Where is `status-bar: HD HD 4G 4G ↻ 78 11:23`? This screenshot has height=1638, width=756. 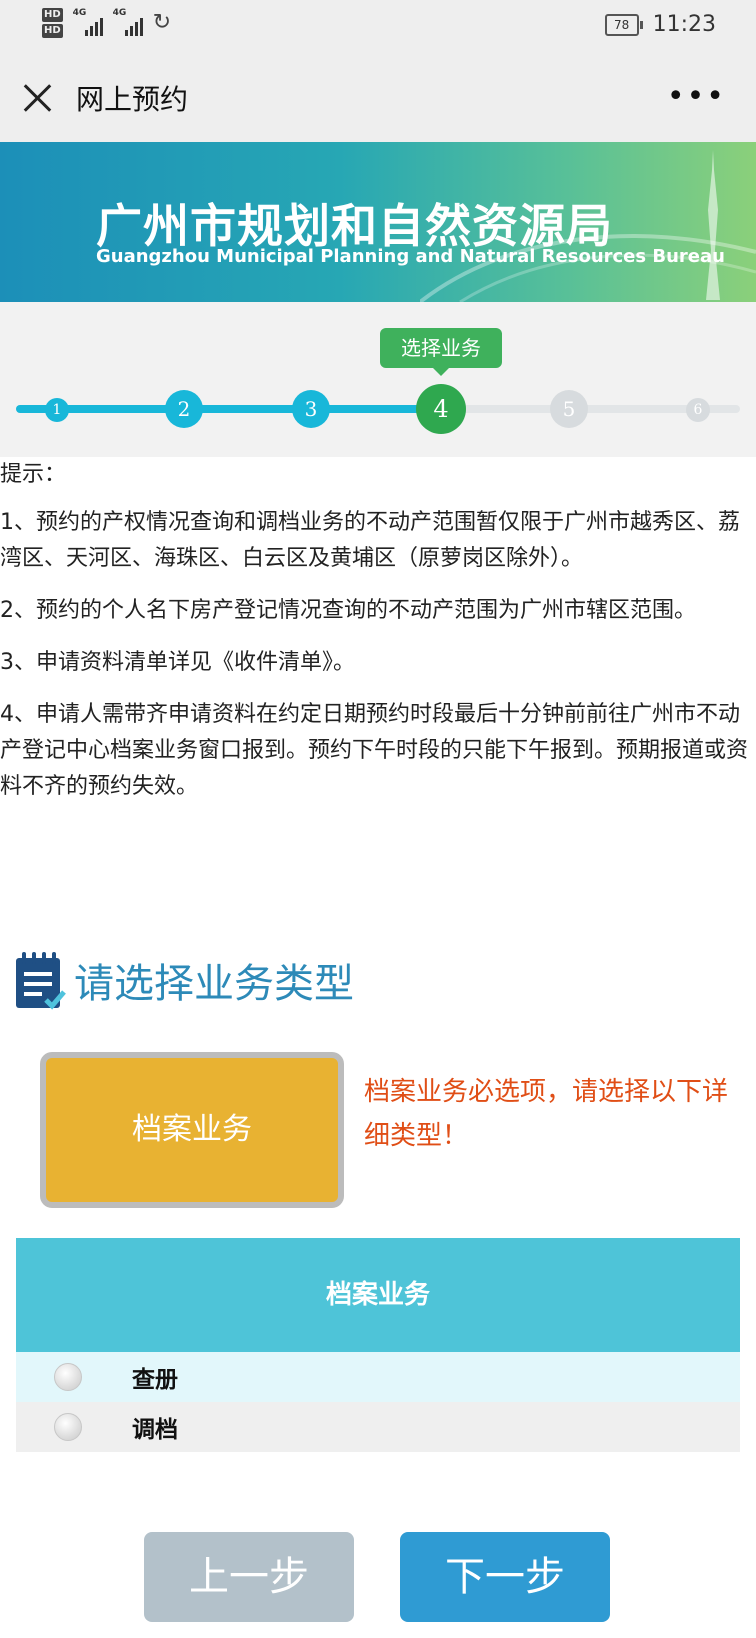
status-bar: HD HD 4G 4G ↻ 78 11:23 is located at coordinates (378, 27).